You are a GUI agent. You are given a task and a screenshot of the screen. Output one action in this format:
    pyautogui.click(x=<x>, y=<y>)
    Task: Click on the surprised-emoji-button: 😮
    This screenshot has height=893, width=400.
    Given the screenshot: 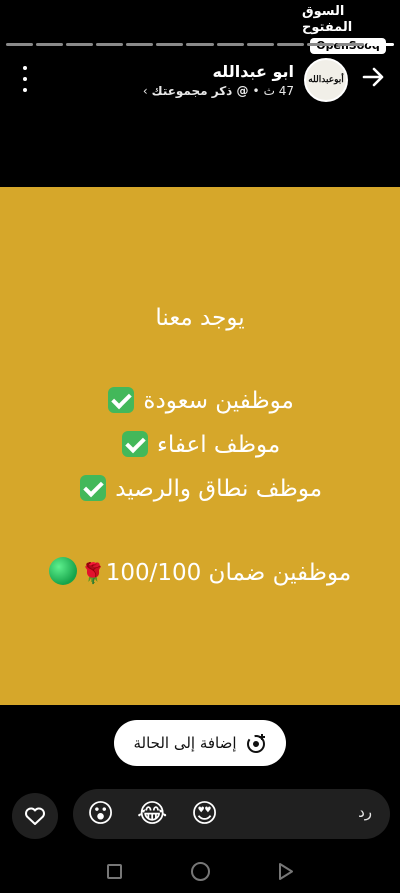 What is the action you would take?
    pyautogui.click(x=100, y=814)
    